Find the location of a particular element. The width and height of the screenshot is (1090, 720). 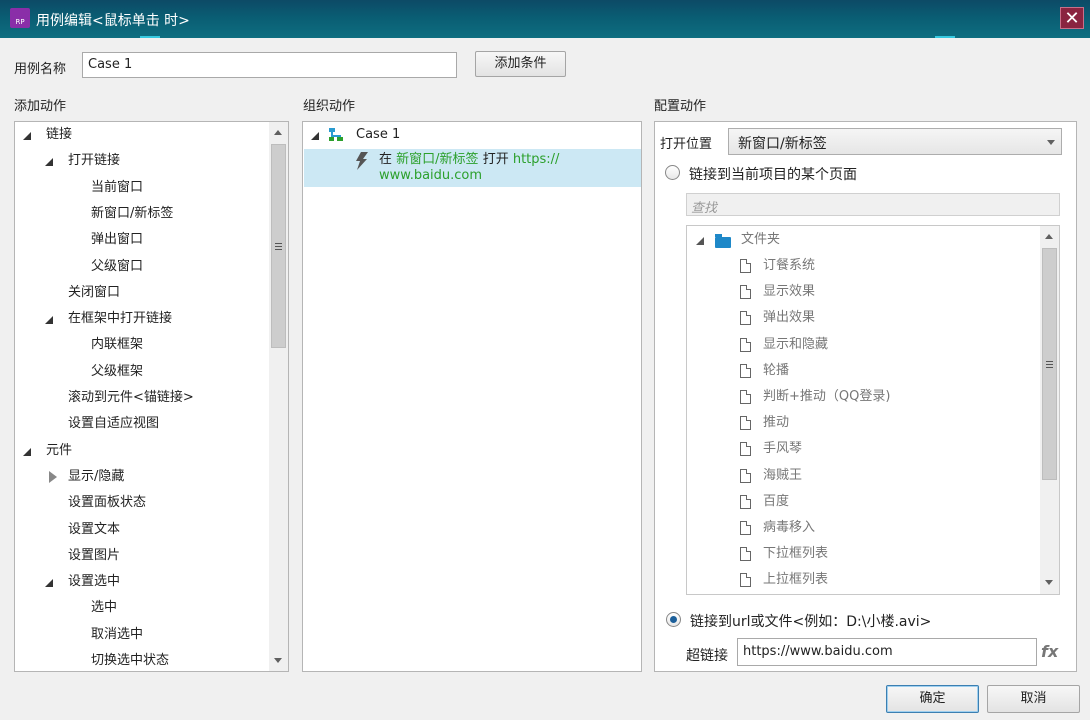

open-in-select: 新窗口/新标签 is located at coordinates (895, 141).